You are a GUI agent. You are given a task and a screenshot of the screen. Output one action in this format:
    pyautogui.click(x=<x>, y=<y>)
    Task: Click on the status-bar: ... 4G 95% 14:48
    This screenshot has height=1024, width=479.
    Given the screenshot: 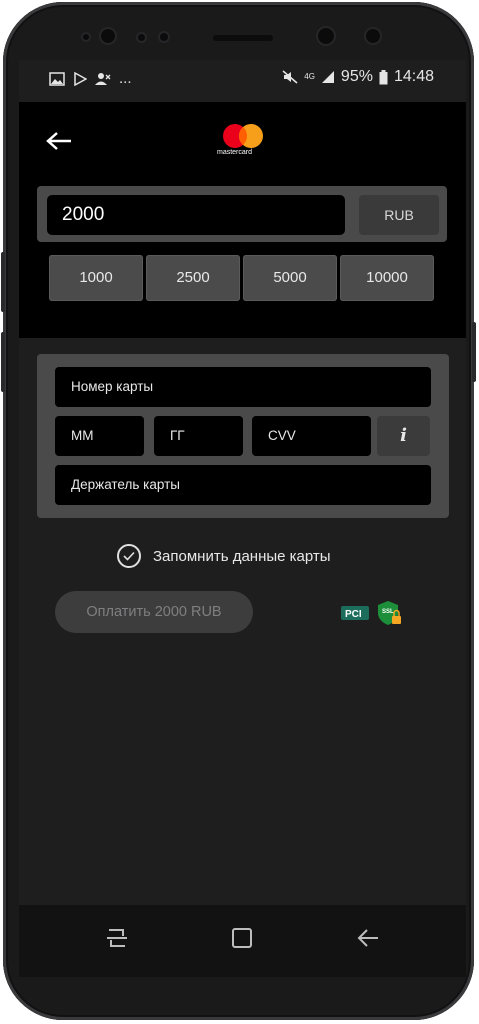 What is the action you would take?
    pyautogui.click(x=242, y=80)
    